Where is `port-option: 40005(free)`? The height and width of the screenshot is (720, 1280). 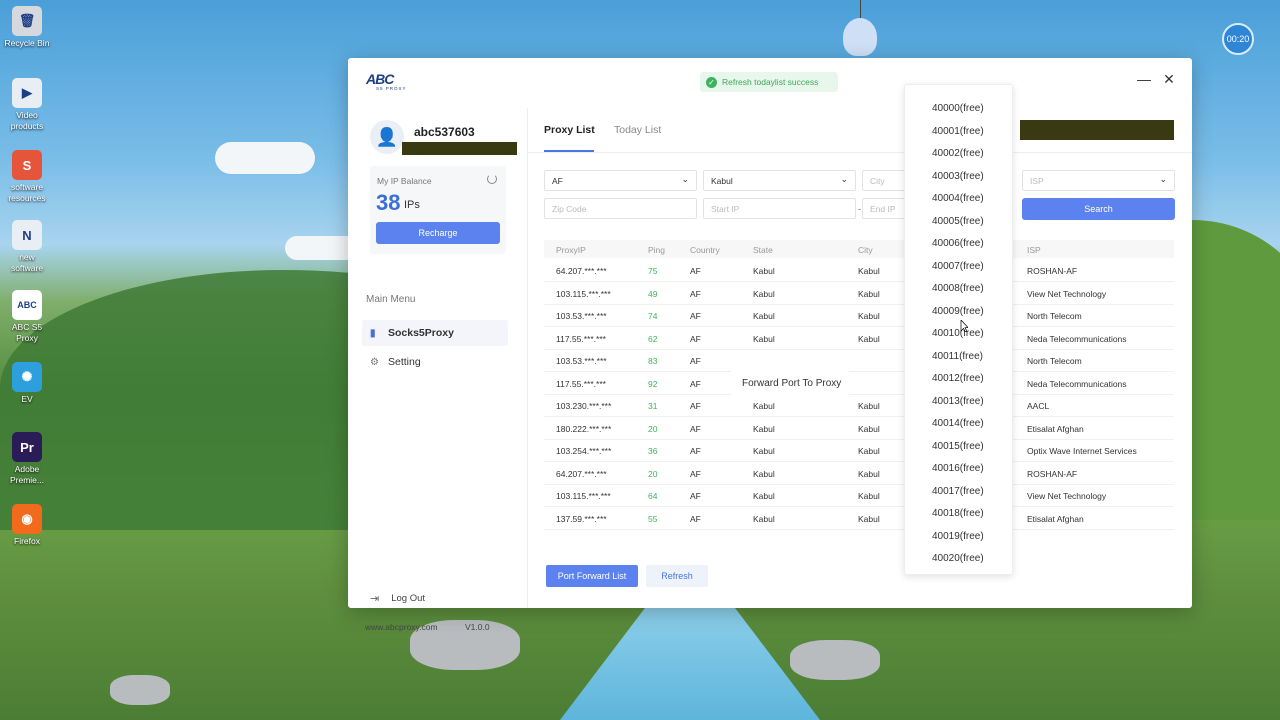 port-option: 40005(free) is located at coordinates (958, 221).